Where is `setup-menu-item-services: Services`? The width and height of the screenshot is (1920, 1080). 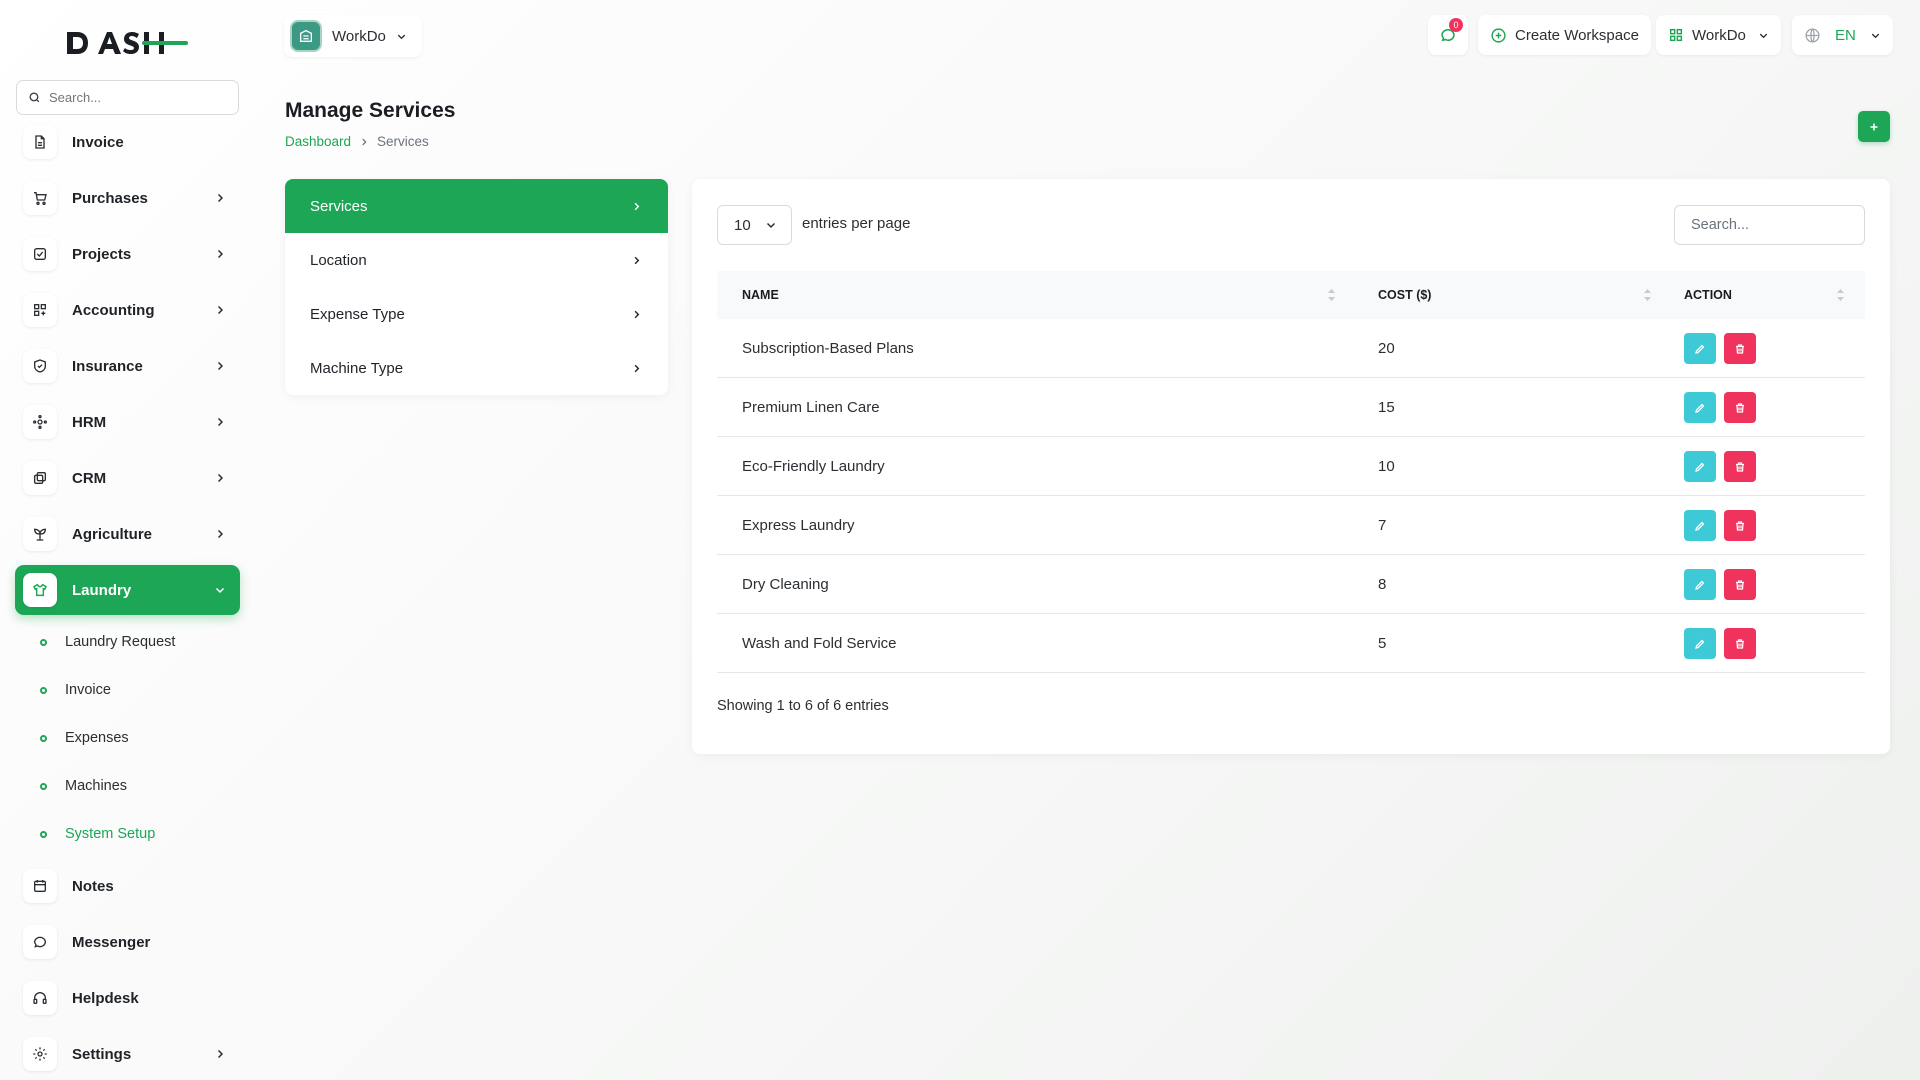
setup-menu-item-services: Services is located at coordinates (476, 206).